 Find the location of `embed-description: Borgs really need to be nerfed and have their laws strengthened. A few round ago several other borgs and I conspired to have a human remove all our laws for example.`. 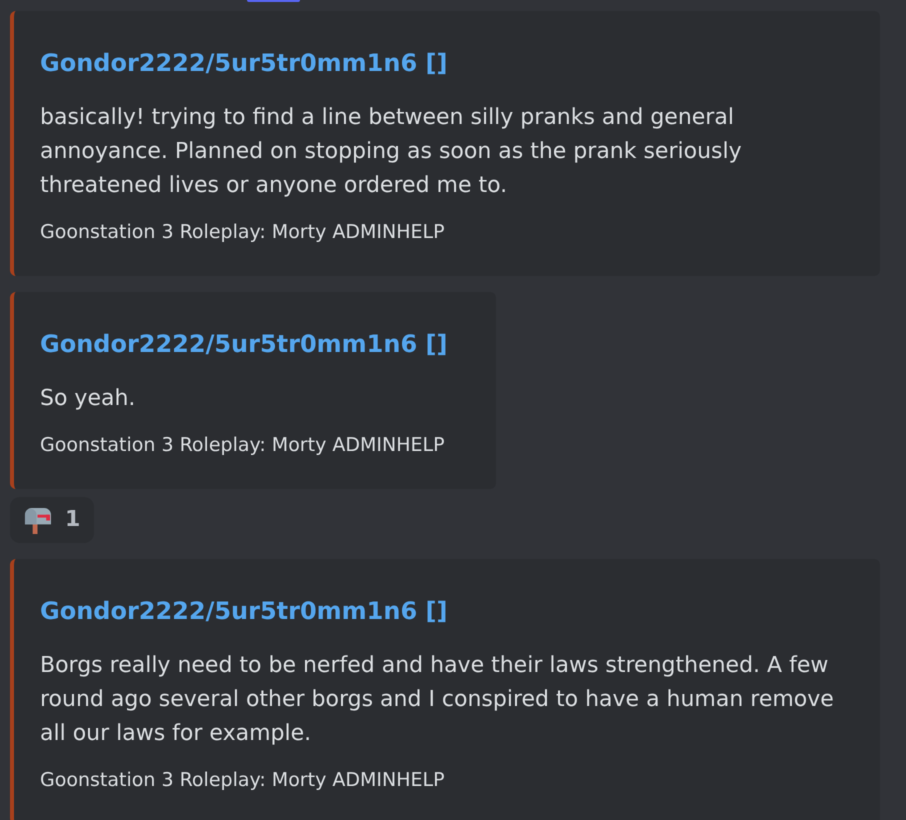

embed-description: Borgs really need to be nerfed and have their laws strengthened. A few round ago several other borgs and I conspired to have a human remove all our laws for example. is located at coordinates (437, 700).